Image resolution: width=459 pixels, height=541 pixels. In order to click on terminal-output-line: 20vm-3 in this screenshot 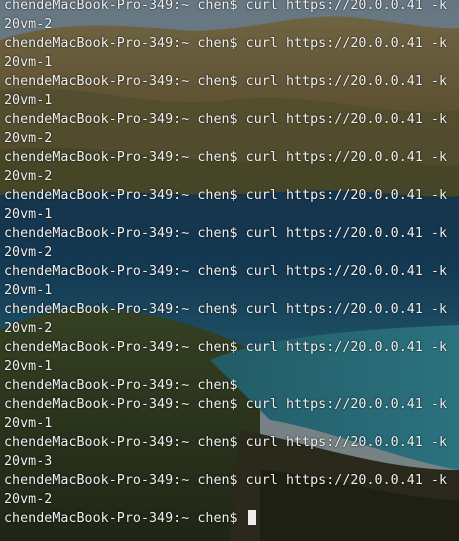, I will do `click(28, 461)`.